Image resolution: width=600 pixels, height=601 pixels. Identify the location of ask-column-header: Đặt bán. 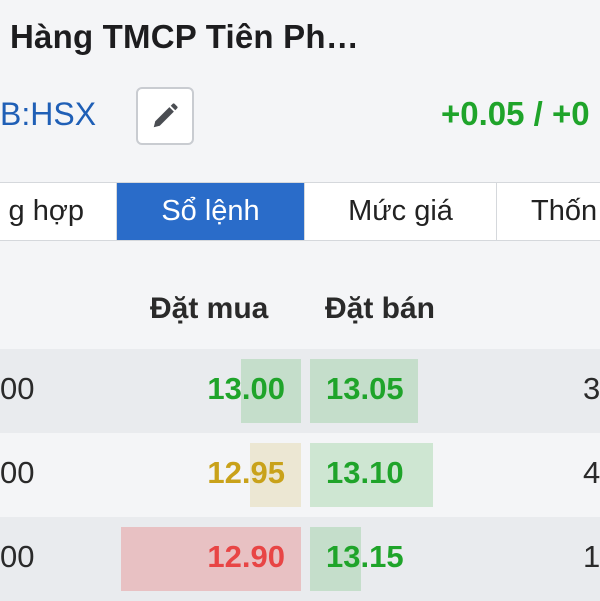
(380, 308).